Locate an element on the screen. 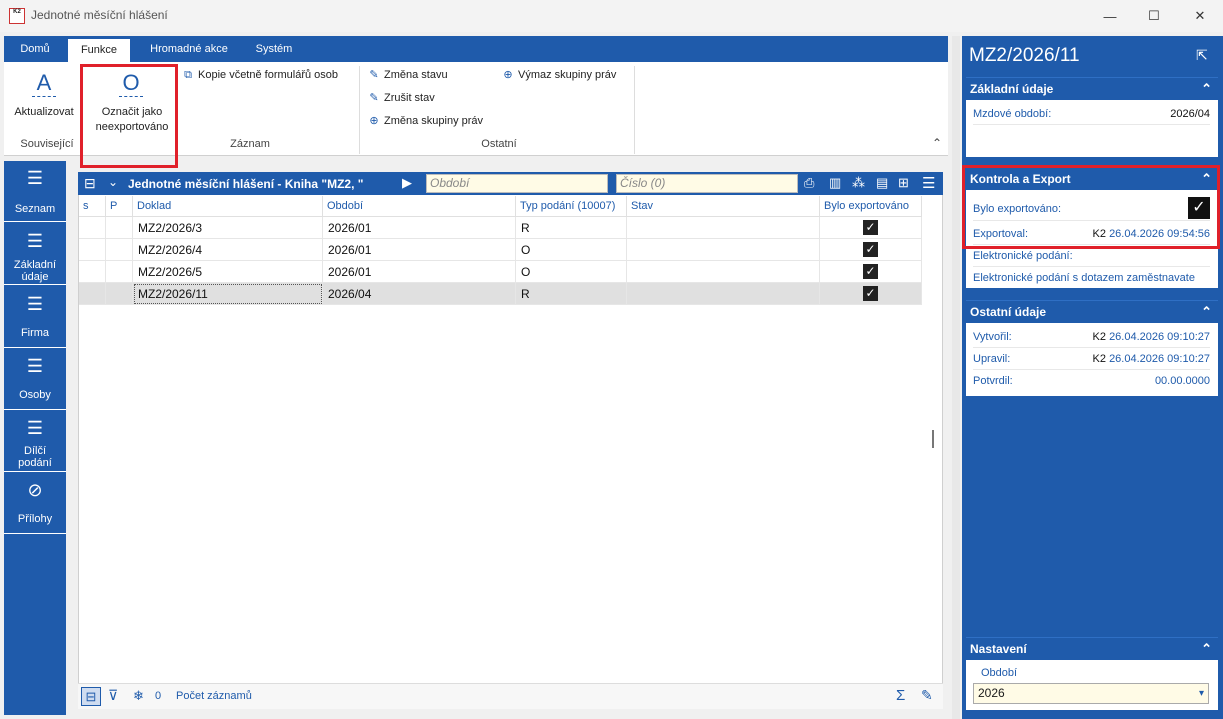 Image resolution: width=1223 pixels, height=719 pixels. export-icon: ⊞ is located at coordinates (903, 183).